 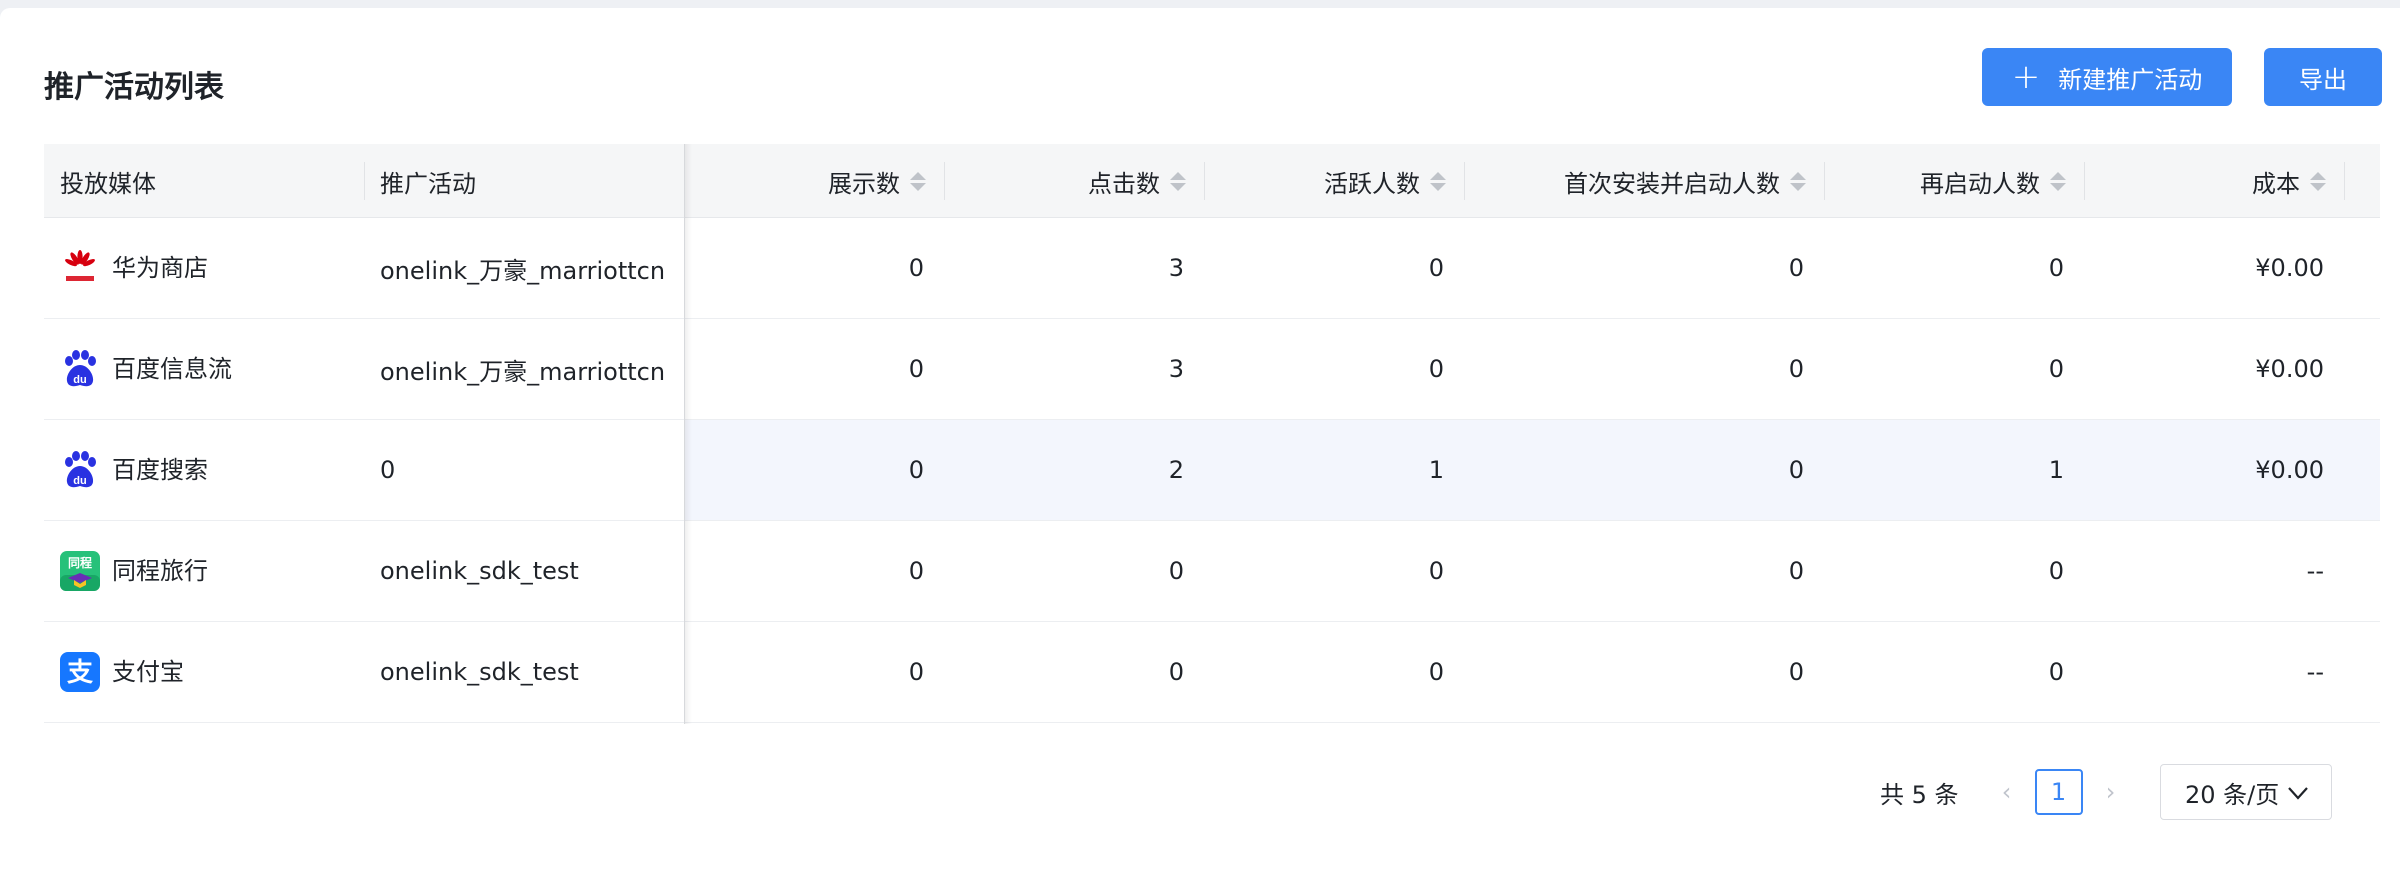 What do you see at coordinates (524, 470) in the screenshot?
I see `campaign-cell: 0` at bounding box center [524, 470].